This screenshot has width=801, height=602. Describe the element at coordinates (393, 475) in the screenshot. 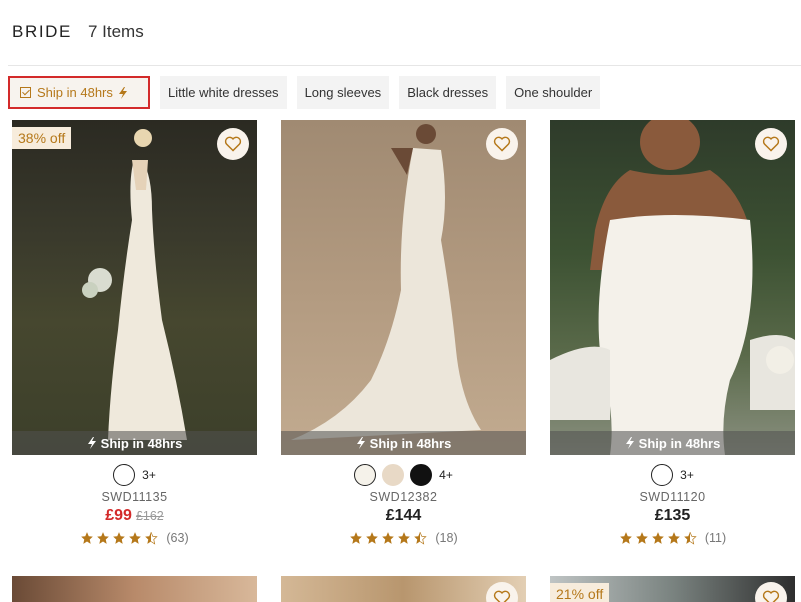

I see `swatch-champagne` at that location.